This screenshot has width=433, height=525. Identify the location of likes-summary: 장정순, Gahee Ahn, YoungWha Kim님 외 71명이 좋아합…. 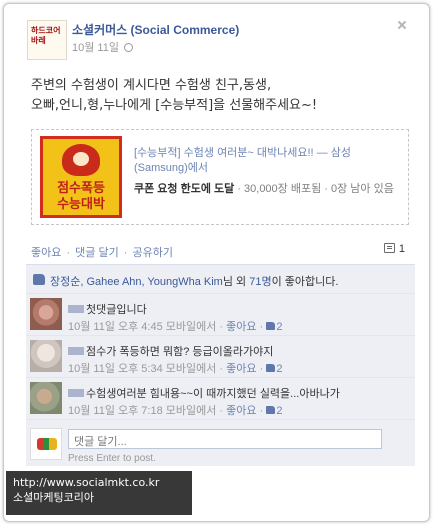
(220, 279).